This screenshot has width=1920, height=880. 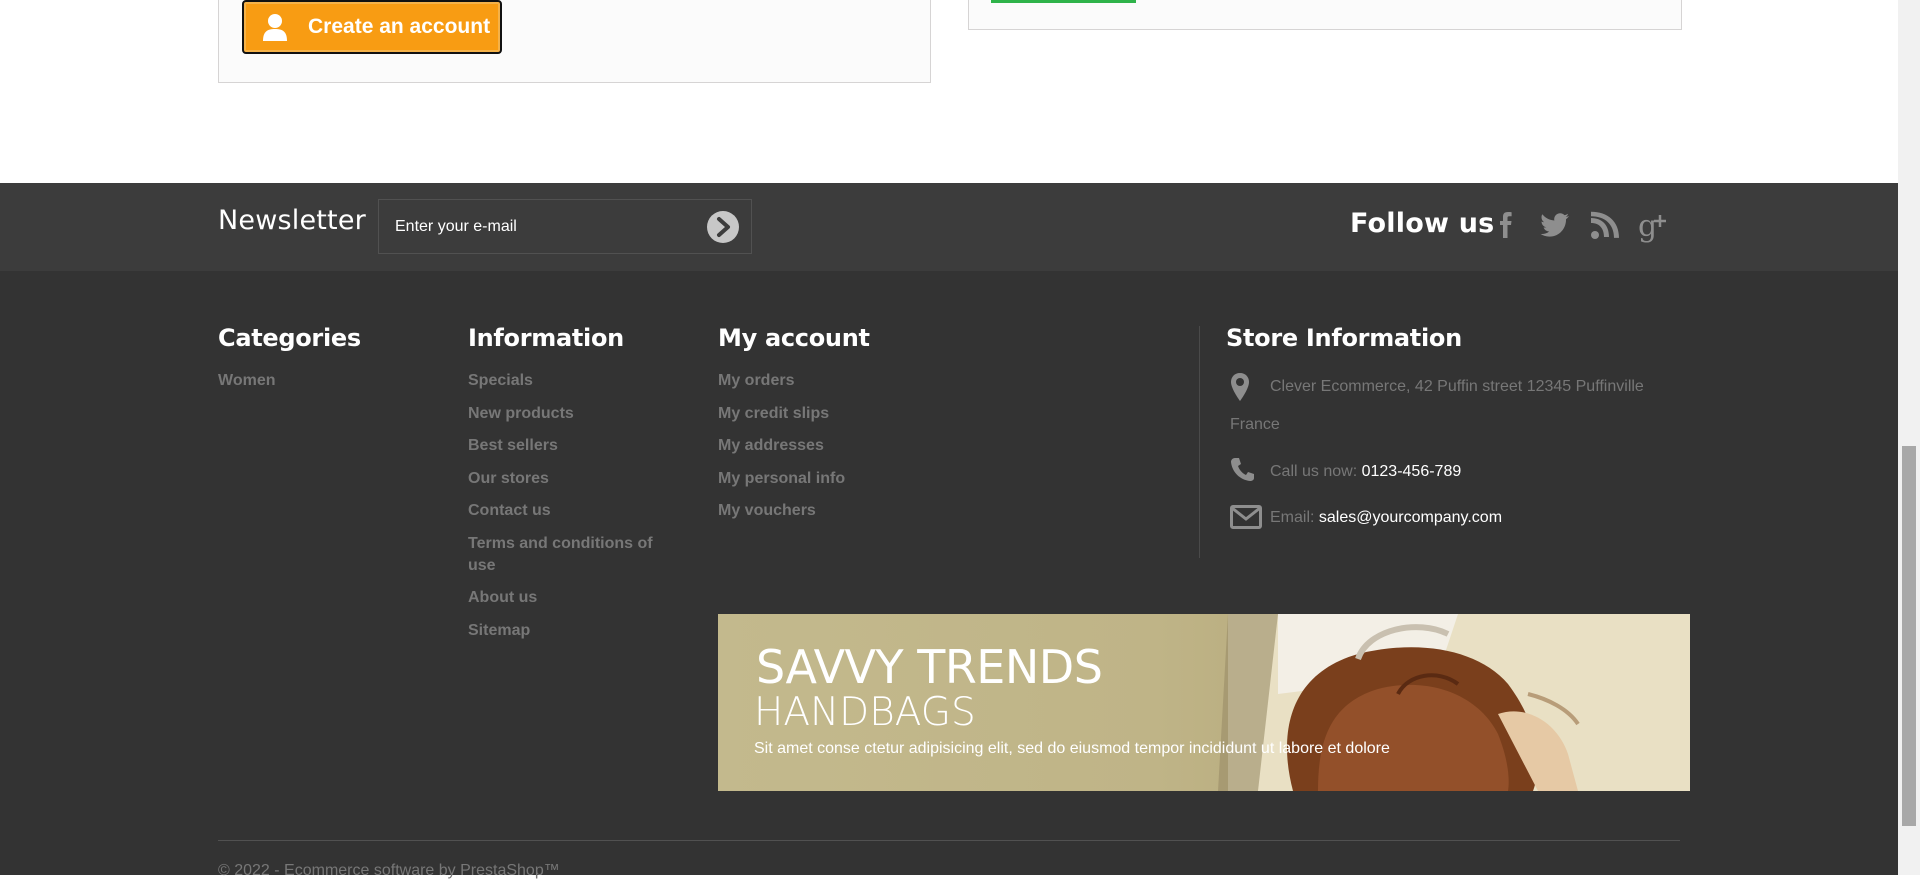 I want to click on information-link-our-stores: Our stores, so click(x=568, y=479).